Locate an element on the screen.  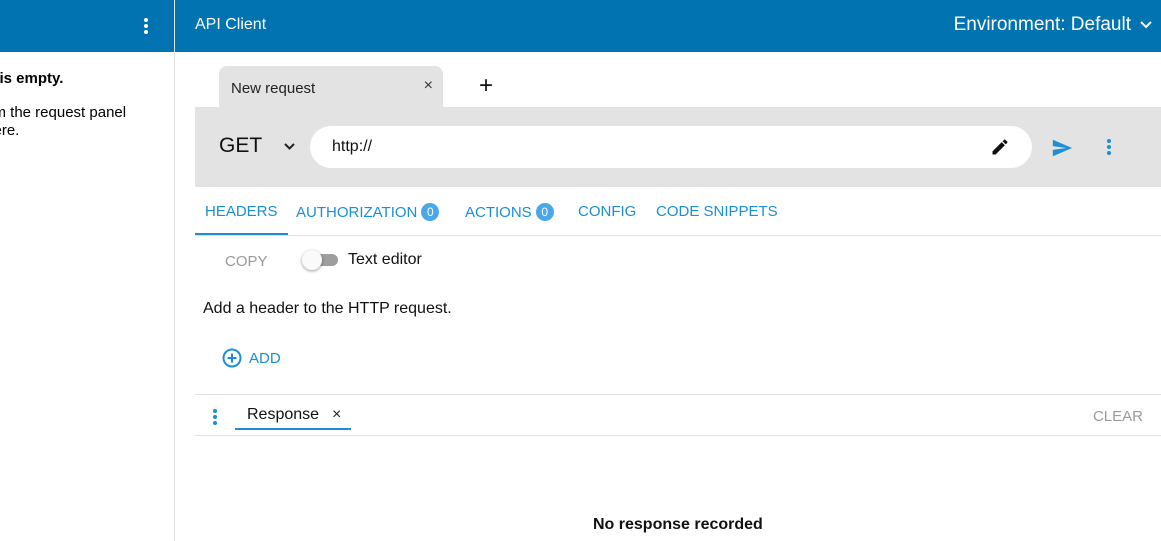
request-menu-icon is located at coordinates (1109, 147).